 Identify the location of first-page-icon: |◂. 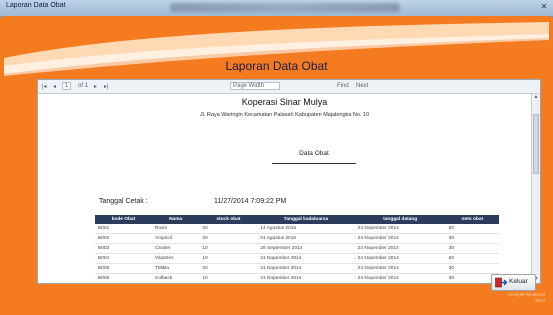
(44, 86).